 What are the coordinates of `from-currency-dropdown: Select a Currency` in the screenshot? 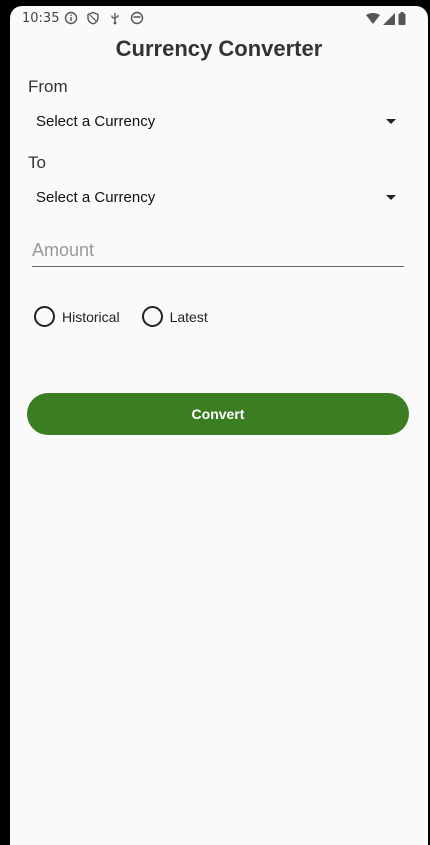 It's located at (216, 121).